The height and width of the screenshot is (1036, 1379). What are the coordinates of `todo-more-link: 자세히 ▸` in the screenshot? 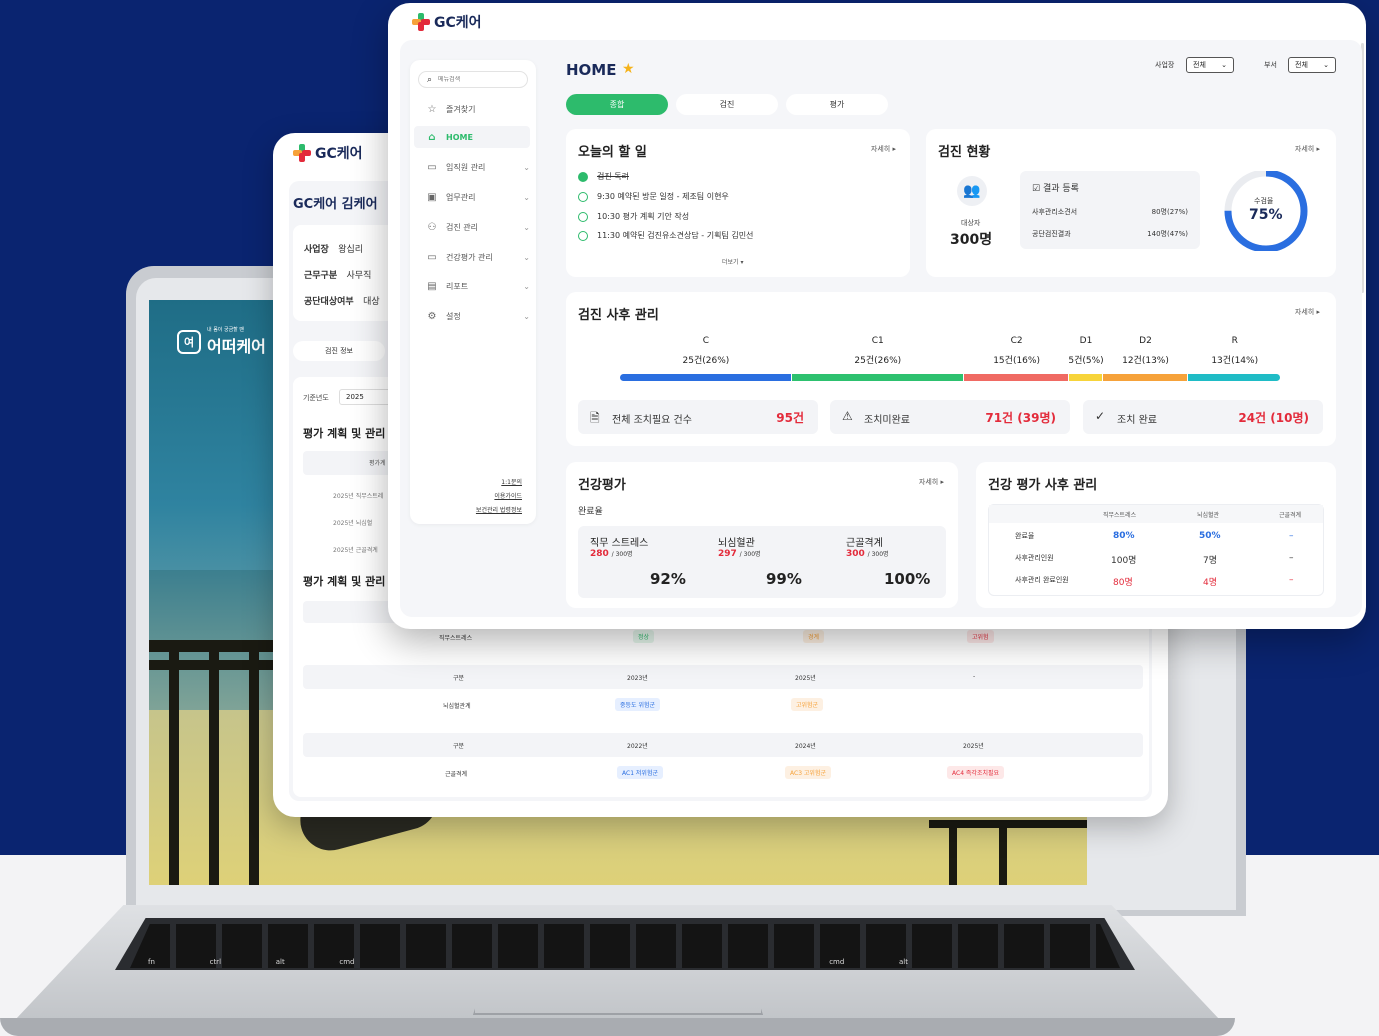 It's located at (883, 149).